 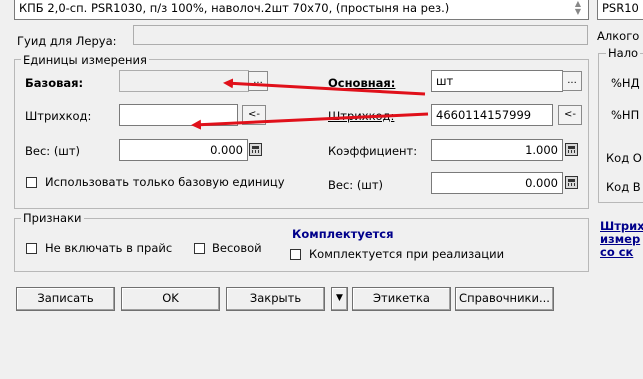 I want to click on base-unit-label: Базовая:, so click(x=54, y=83).